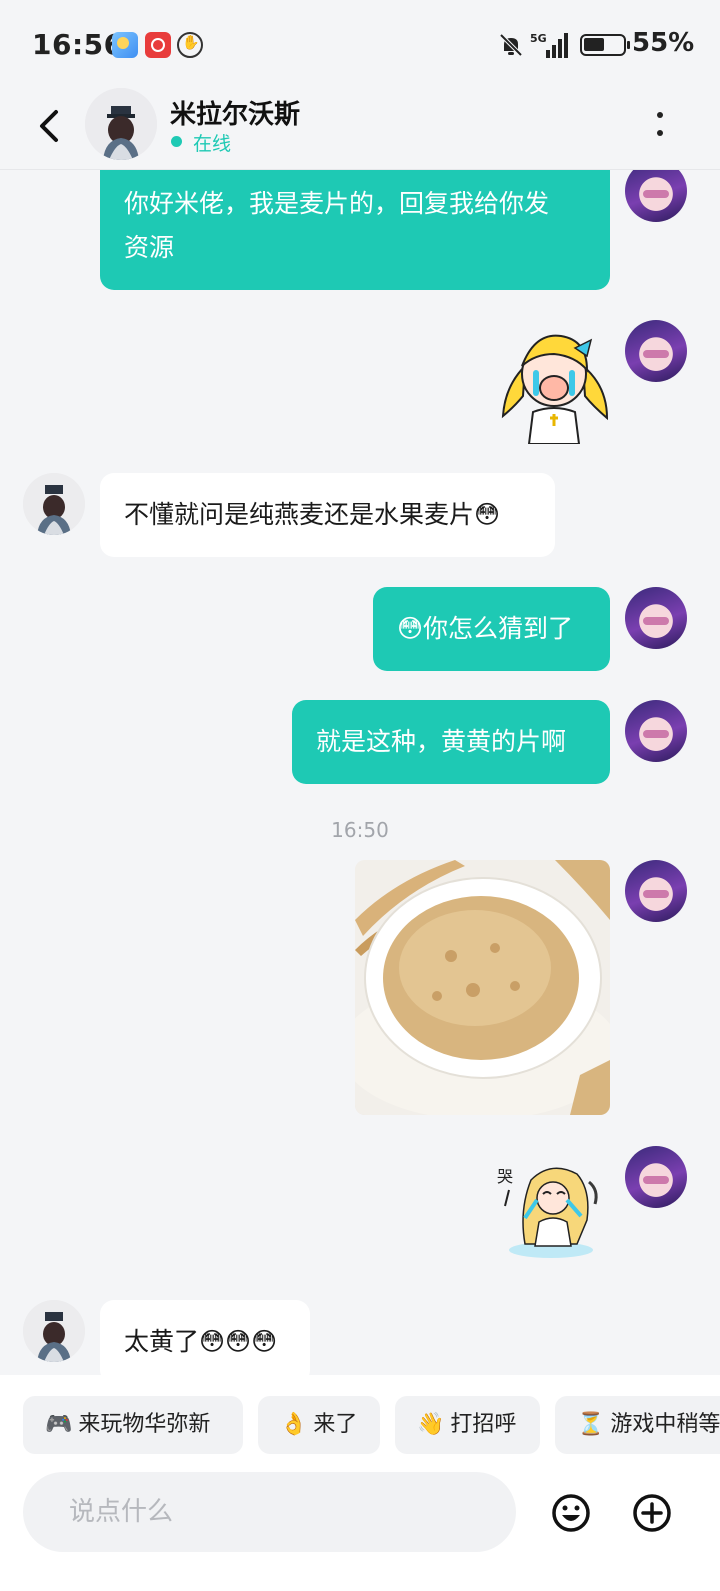 The width and height of the screenshot is (720, 1591). I want to click on quick-reply-label: 来玩物华弥新, so click(144, 1424).